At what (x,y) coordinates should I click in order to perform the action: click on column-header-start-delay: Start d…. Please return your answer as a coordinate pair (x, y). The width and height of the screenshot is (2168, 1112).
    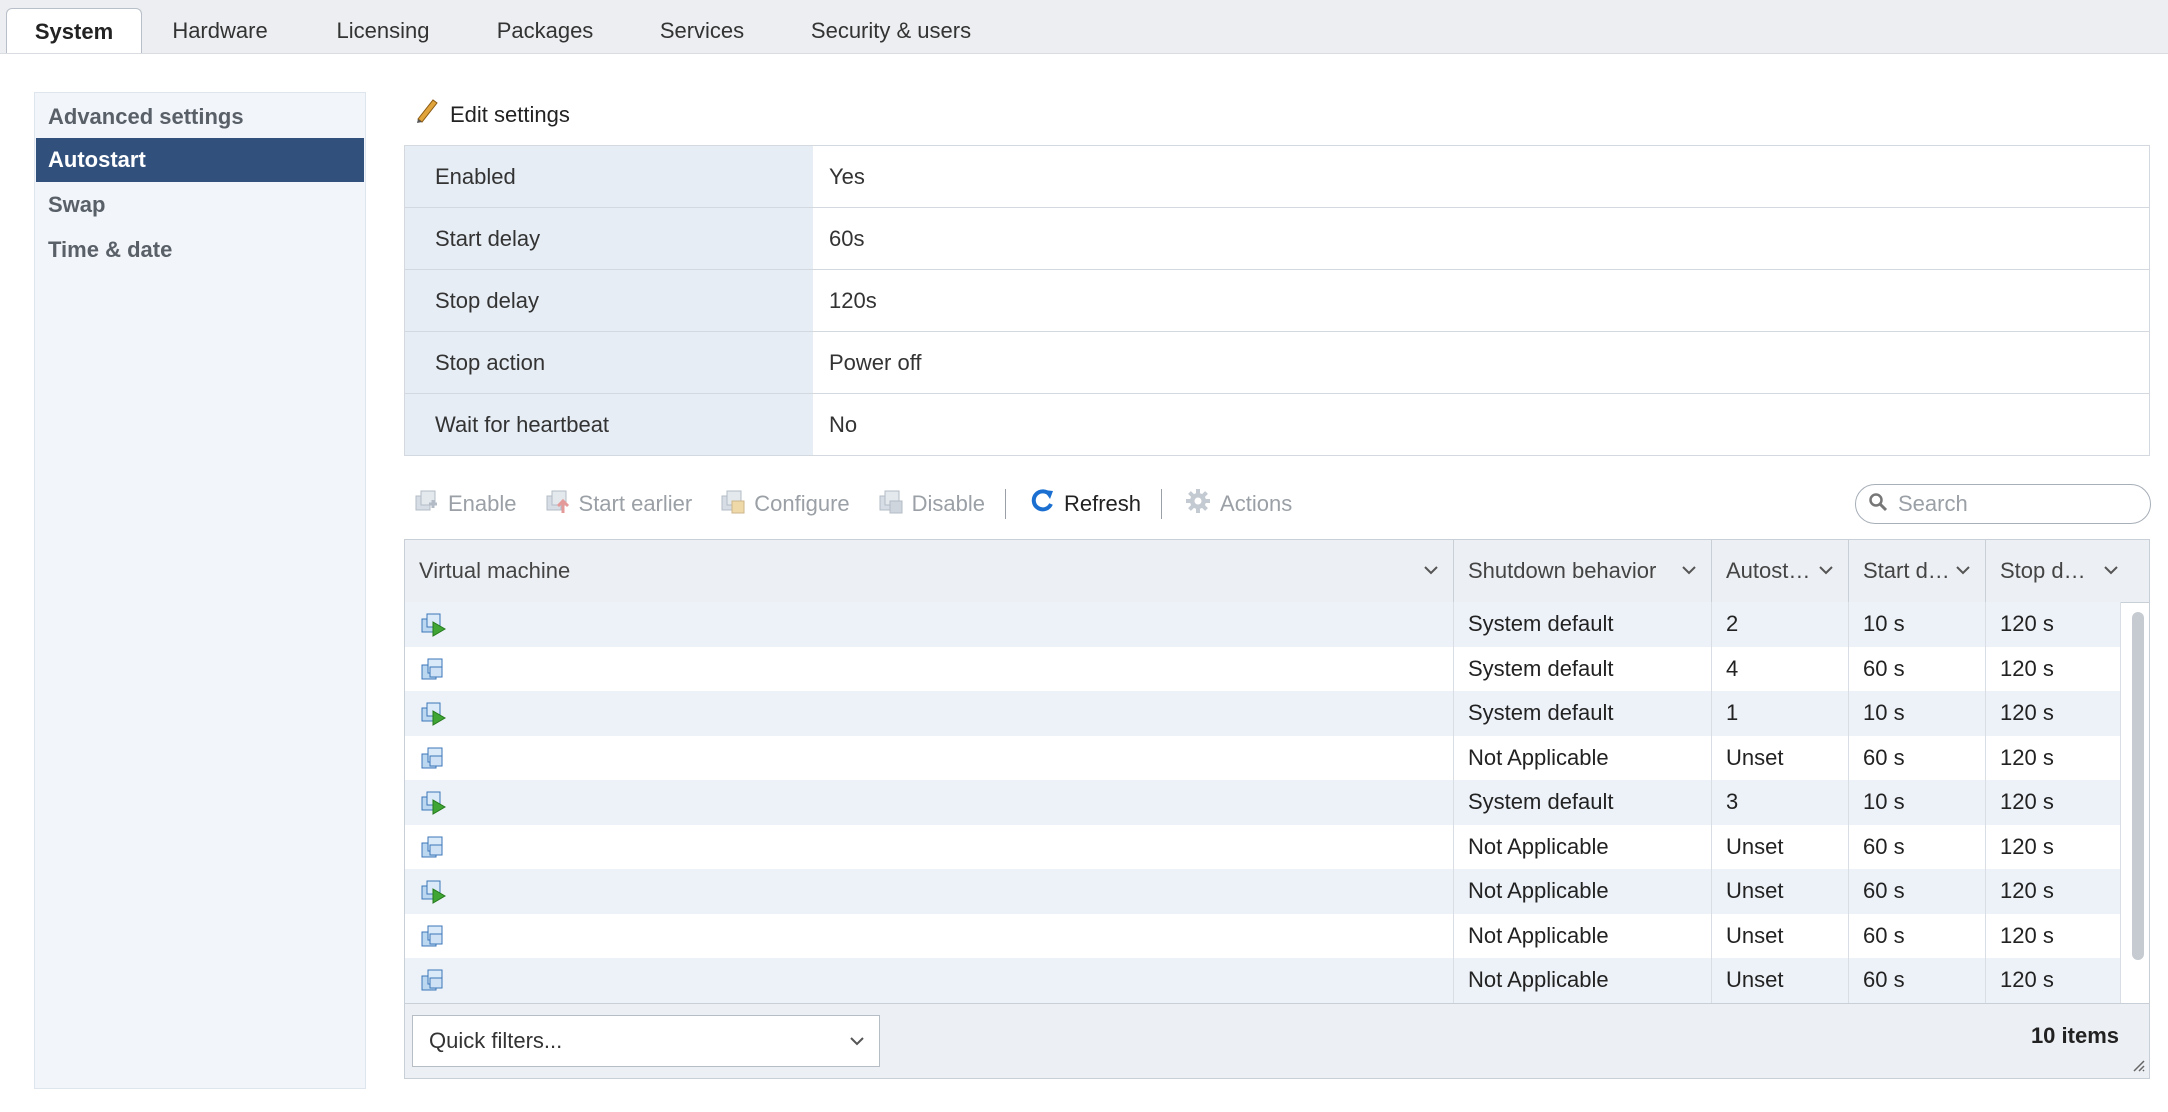
    Looking at the image, I should click on (1917, 571).